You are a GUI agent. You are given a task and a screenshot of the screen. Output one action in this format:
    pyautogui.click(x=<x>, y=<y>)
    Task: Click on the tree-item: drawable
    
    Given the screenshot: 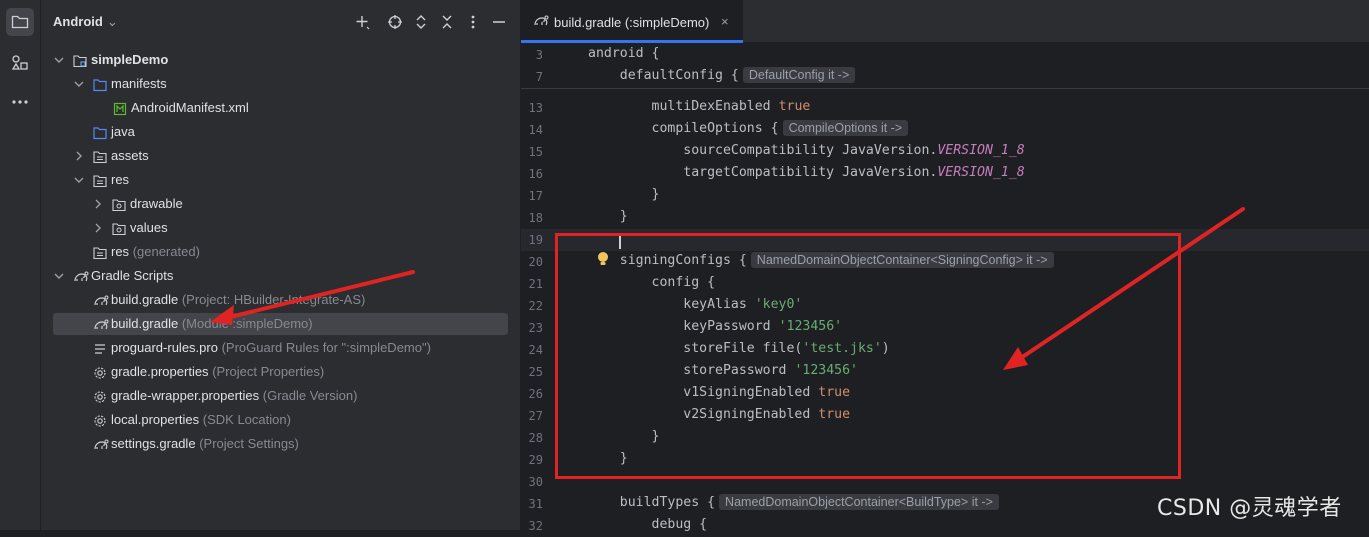 What is the action you would take?
    pyautogui.click(x=280, y=204)
    